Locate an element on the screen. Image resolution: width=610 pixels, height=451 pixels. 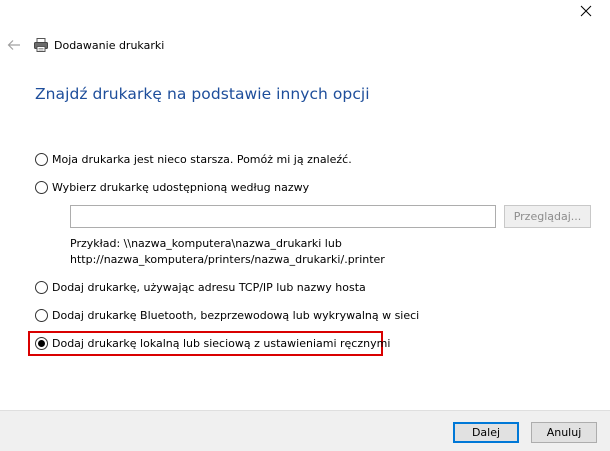
radio-tcpip is located at coordinates (41, 287).